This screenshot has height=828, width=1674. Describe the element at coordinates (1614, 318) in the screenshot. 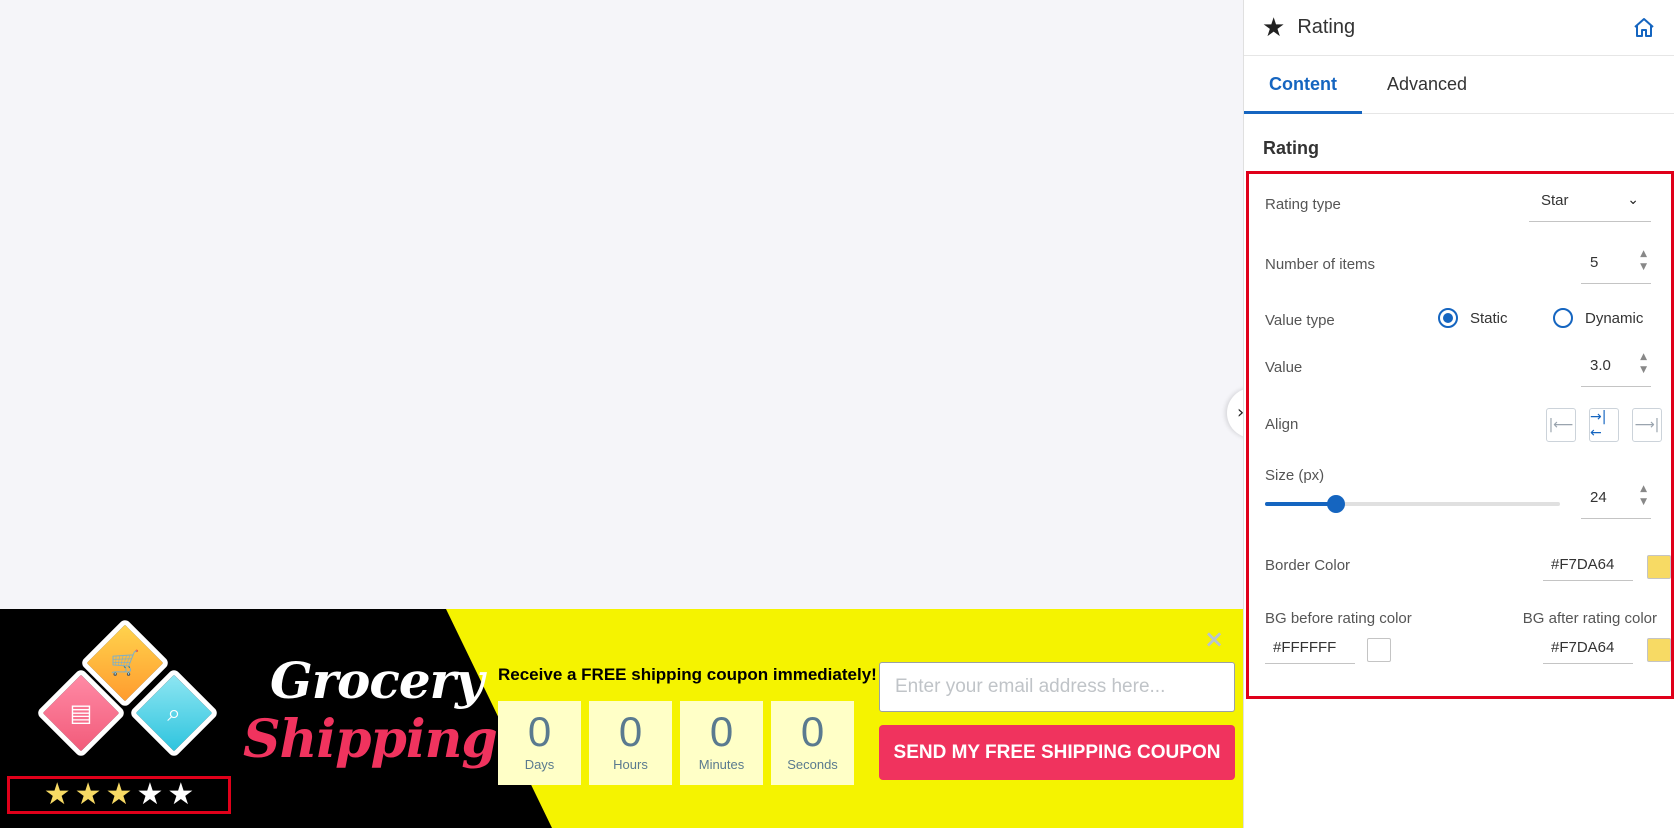

I see `radio-dynamic-label: Dynamic` at that location.